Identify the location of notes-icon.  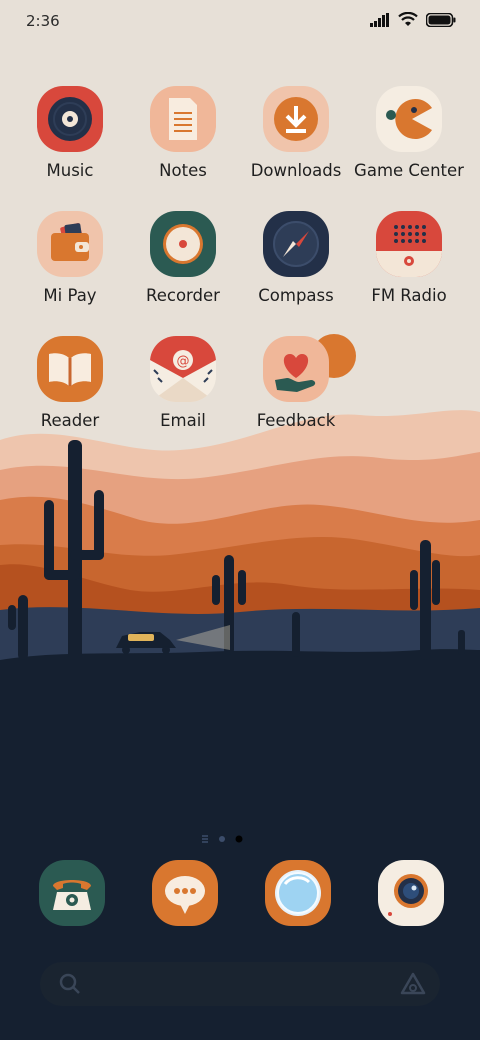
(183, 119).